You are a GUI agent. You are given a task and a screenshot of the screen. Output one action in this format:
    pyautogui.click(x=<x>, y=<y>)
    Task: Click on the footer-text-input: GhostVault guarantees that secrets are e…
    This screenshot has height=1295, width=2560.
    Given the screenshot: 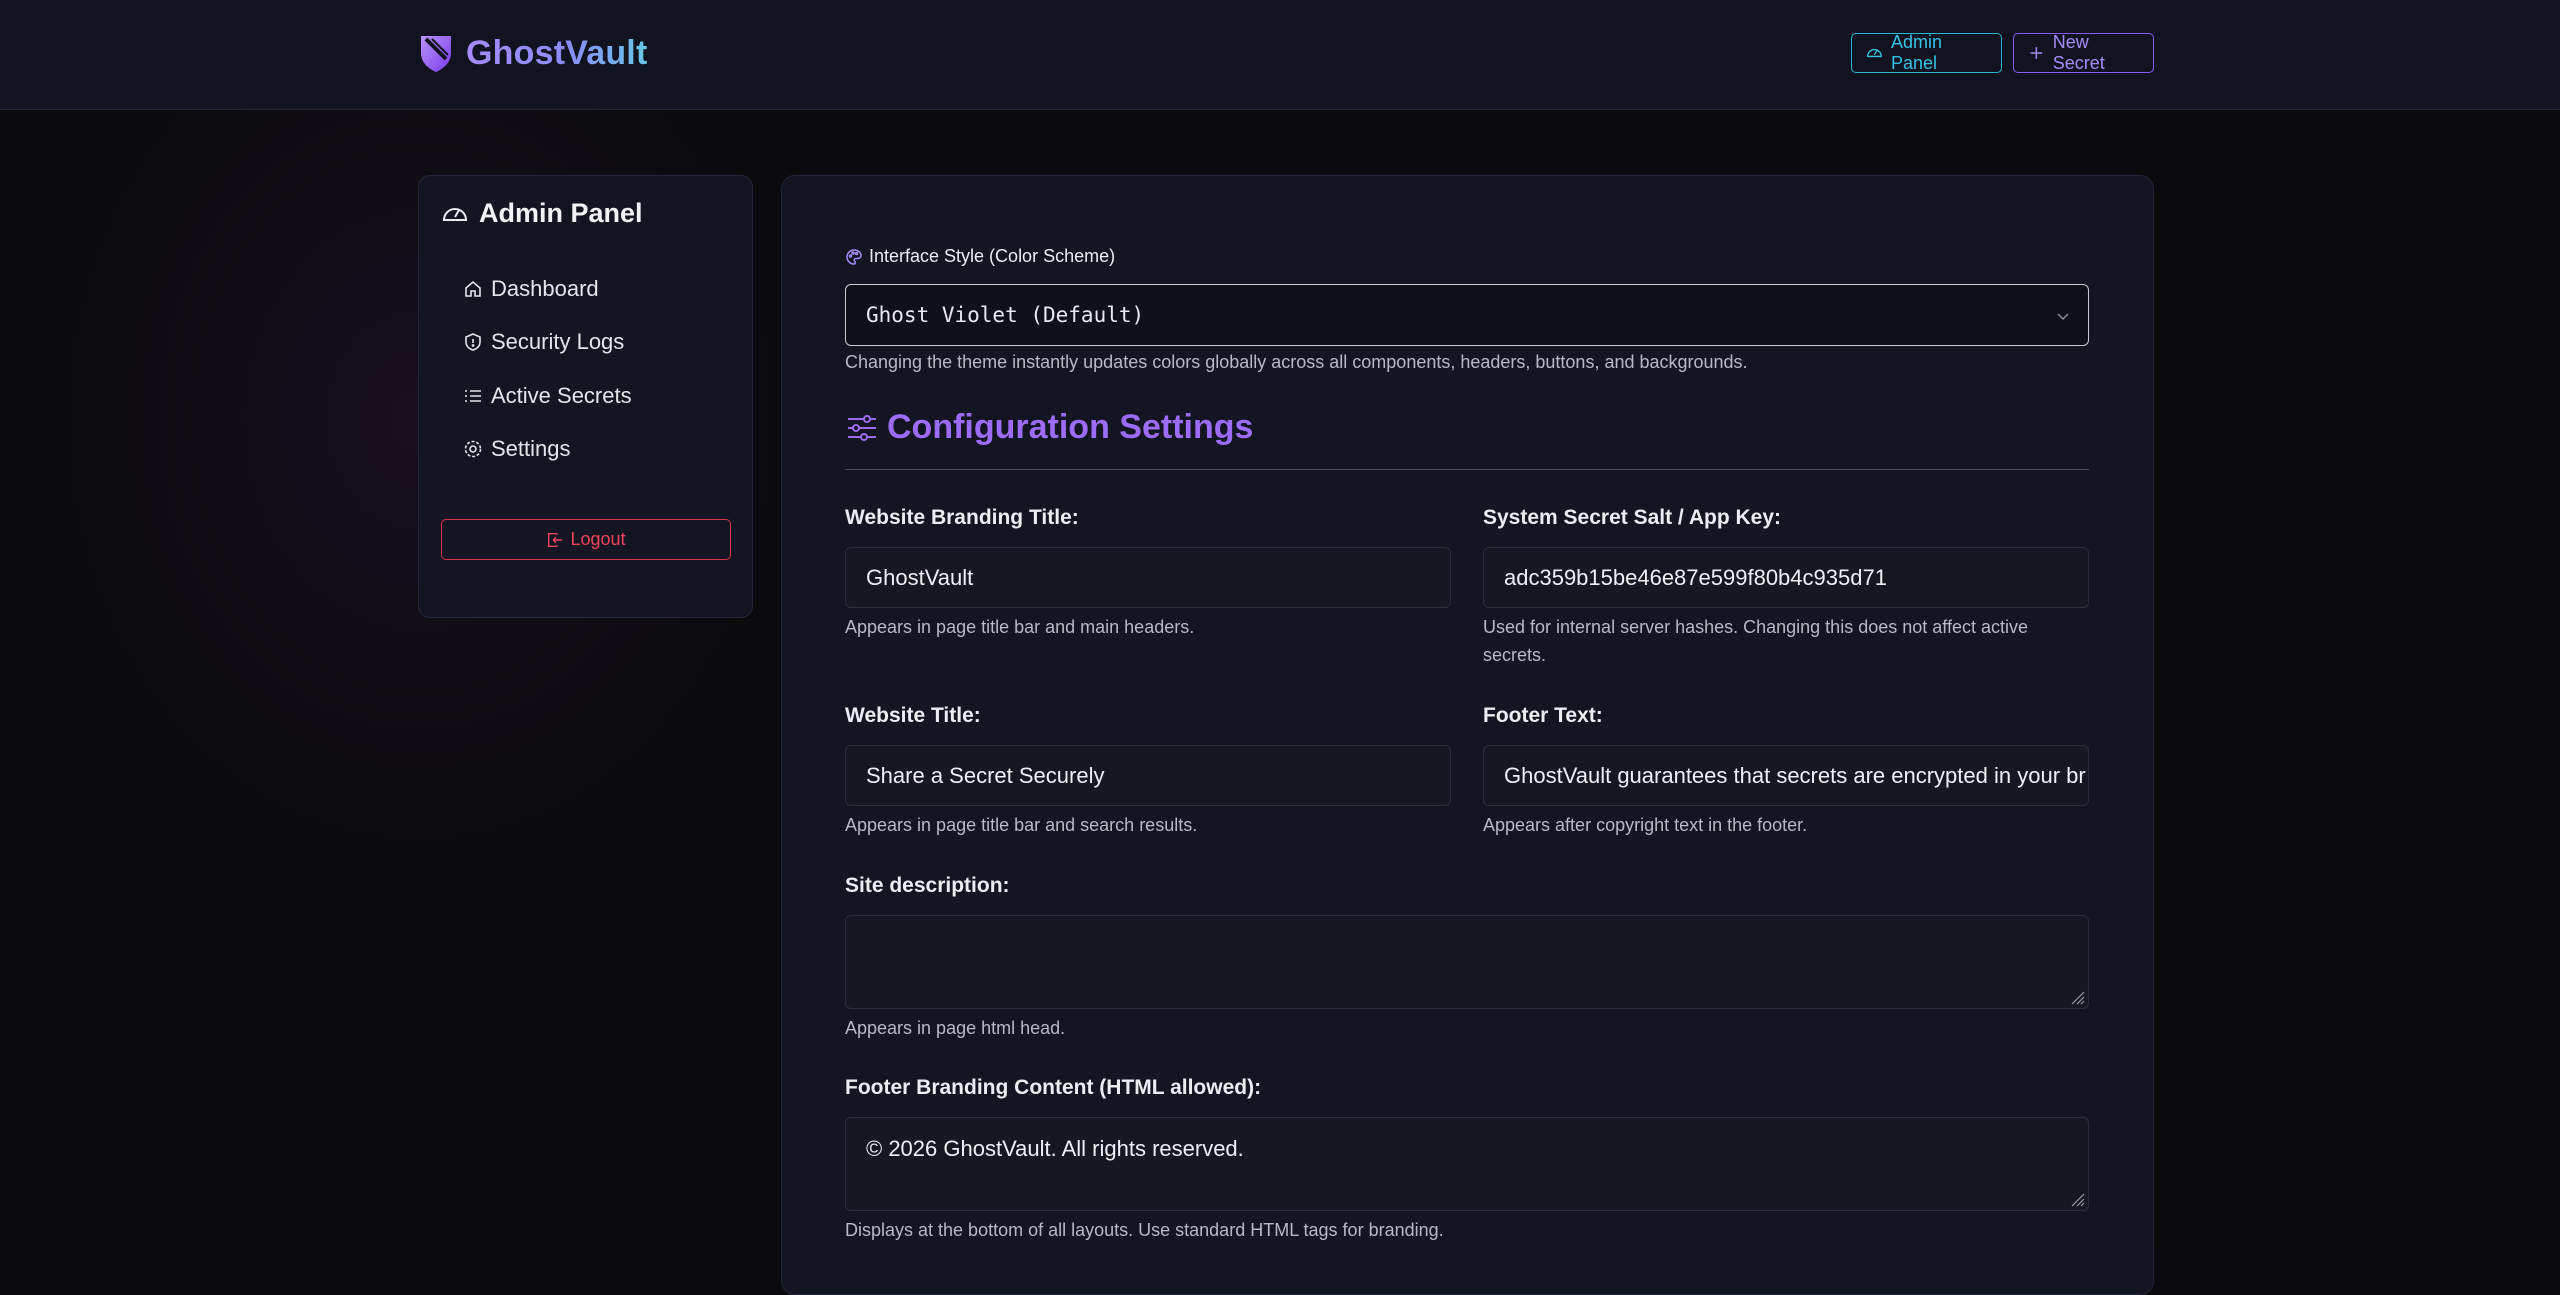 What is the action you would take?
    pyautogui.click(x=1786, y=775)
    